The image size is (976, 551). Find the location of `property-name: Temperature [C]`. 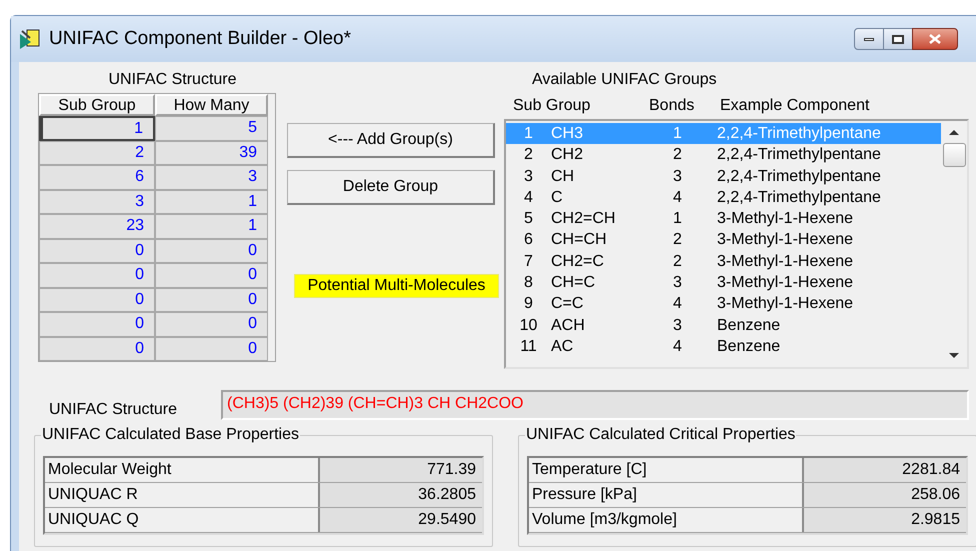

property-name: Temperature [C] is located at coordinates (666, 470).